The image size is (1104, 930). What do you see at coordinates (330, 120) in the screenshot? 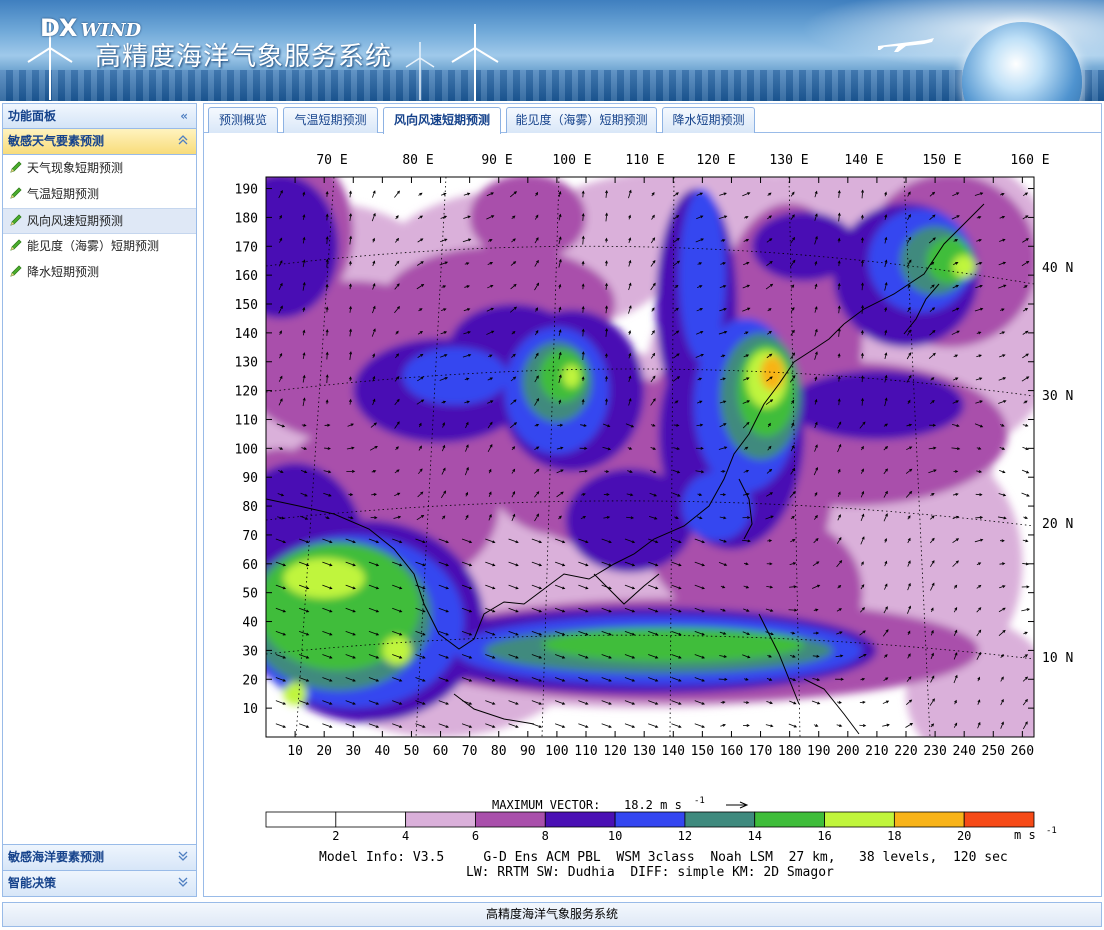
I see `tab-temperature: 气温短期预测` at bounding box center [330, 120].